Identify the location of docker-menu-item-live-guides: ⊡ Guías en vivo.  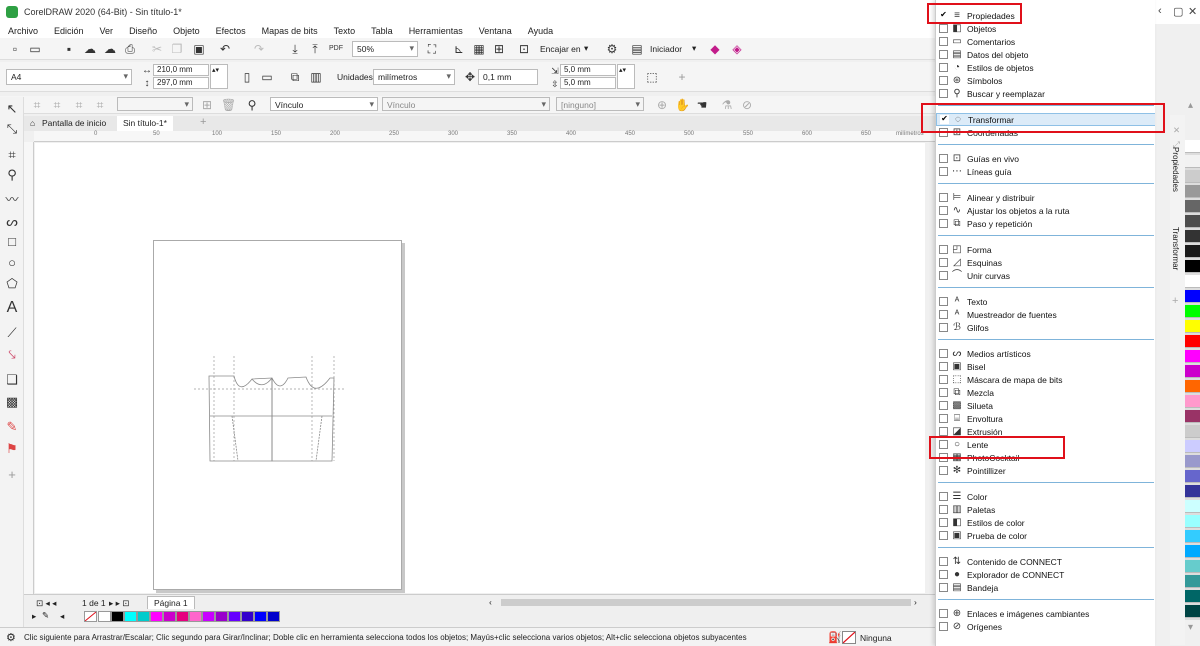
(1045, 158).